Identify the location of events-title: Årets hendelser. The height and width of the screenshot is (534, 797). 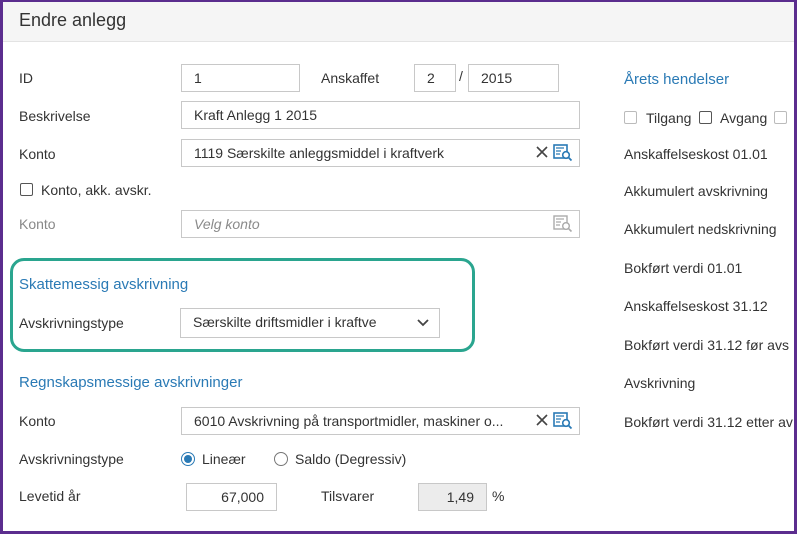
(677, 79).